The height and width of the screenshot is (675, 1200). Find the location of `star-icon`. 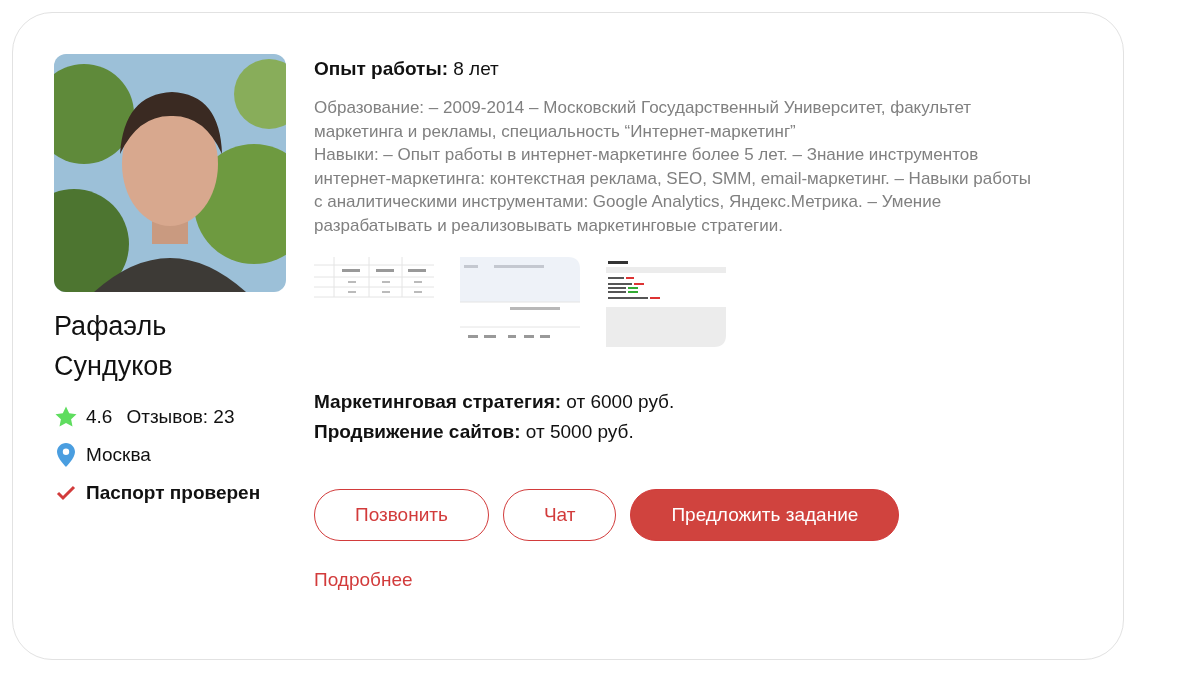

star-icon is located at coordinates (66, 417).